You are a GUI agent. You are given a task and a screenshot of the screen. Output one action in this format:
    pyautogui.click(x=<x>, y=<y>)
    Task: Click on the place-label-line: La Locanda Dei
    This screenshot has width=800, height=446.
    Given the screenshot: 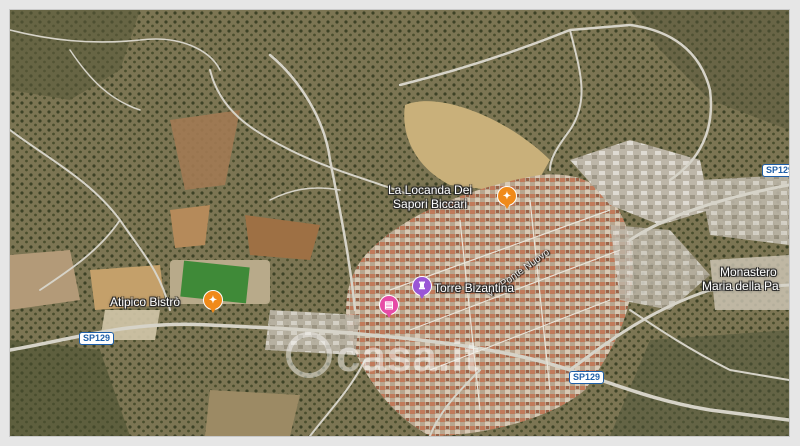 What is the action you would take?
    pyautogui.click(x=430, y=190)
    